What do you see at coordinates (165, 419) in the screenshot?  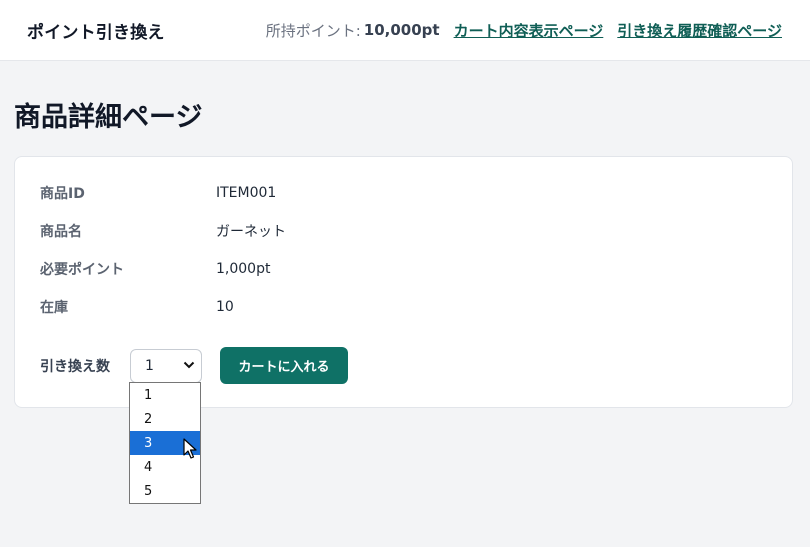 I see `quantity-option: 2` at bounding box center [165, 419].